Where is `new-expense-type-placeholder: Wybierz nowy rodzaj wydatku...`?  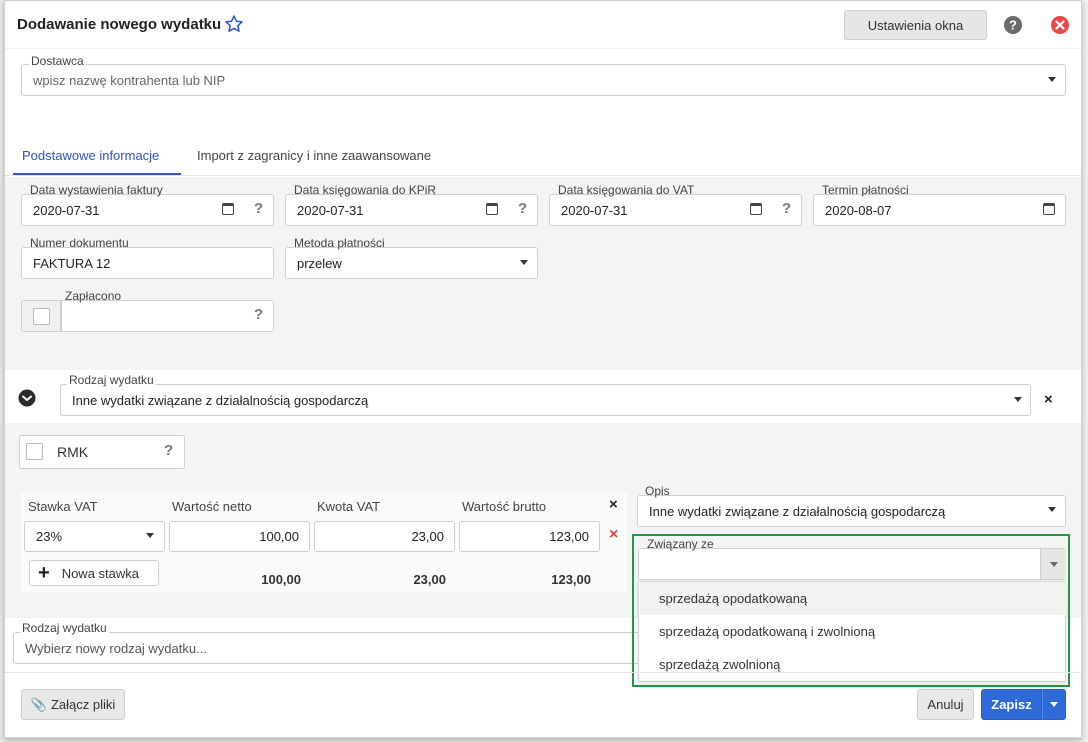
new-expense-type-placeholder: Wybierz nowy rodzaj wydatku... is located at coordinates (116, 648).